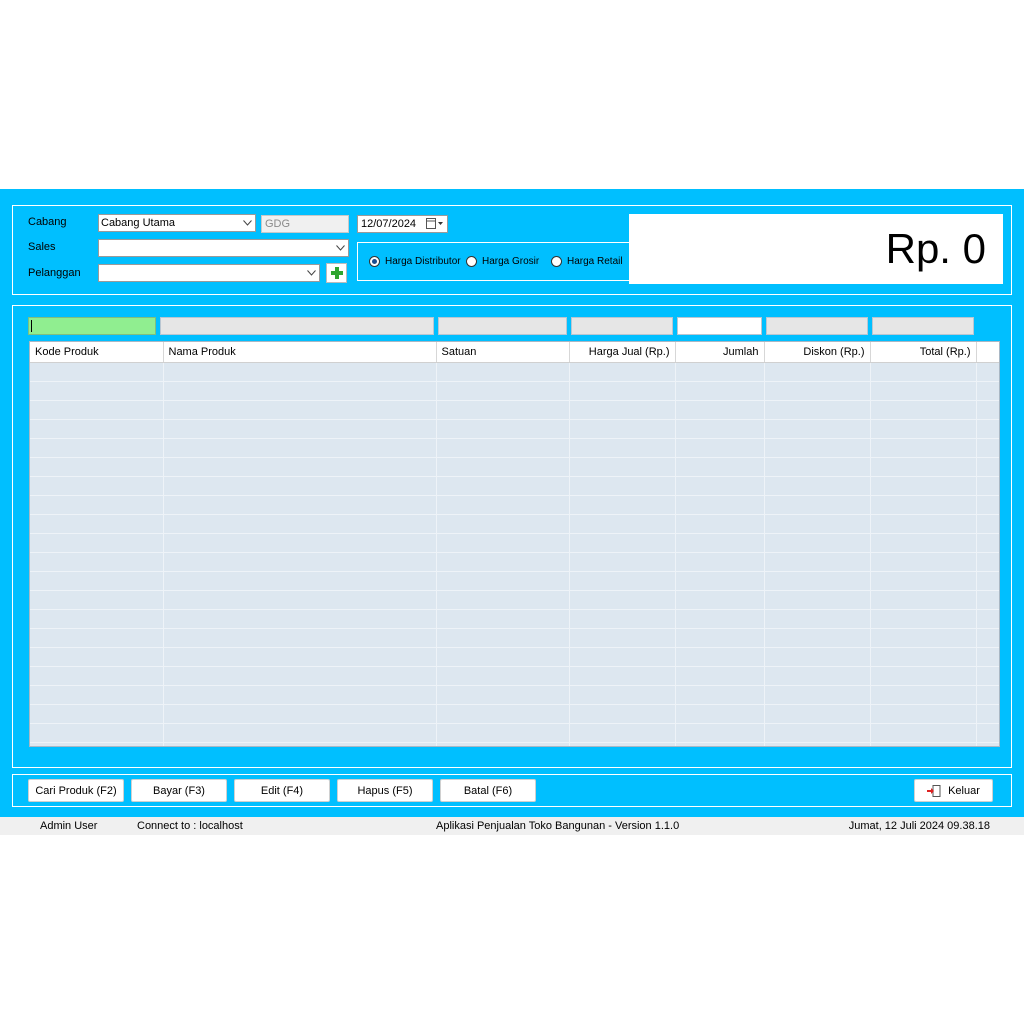 The width and height of the screenshot is (1024, 1024). I want to click on keluar-label: Keluar, so click(964, 790).